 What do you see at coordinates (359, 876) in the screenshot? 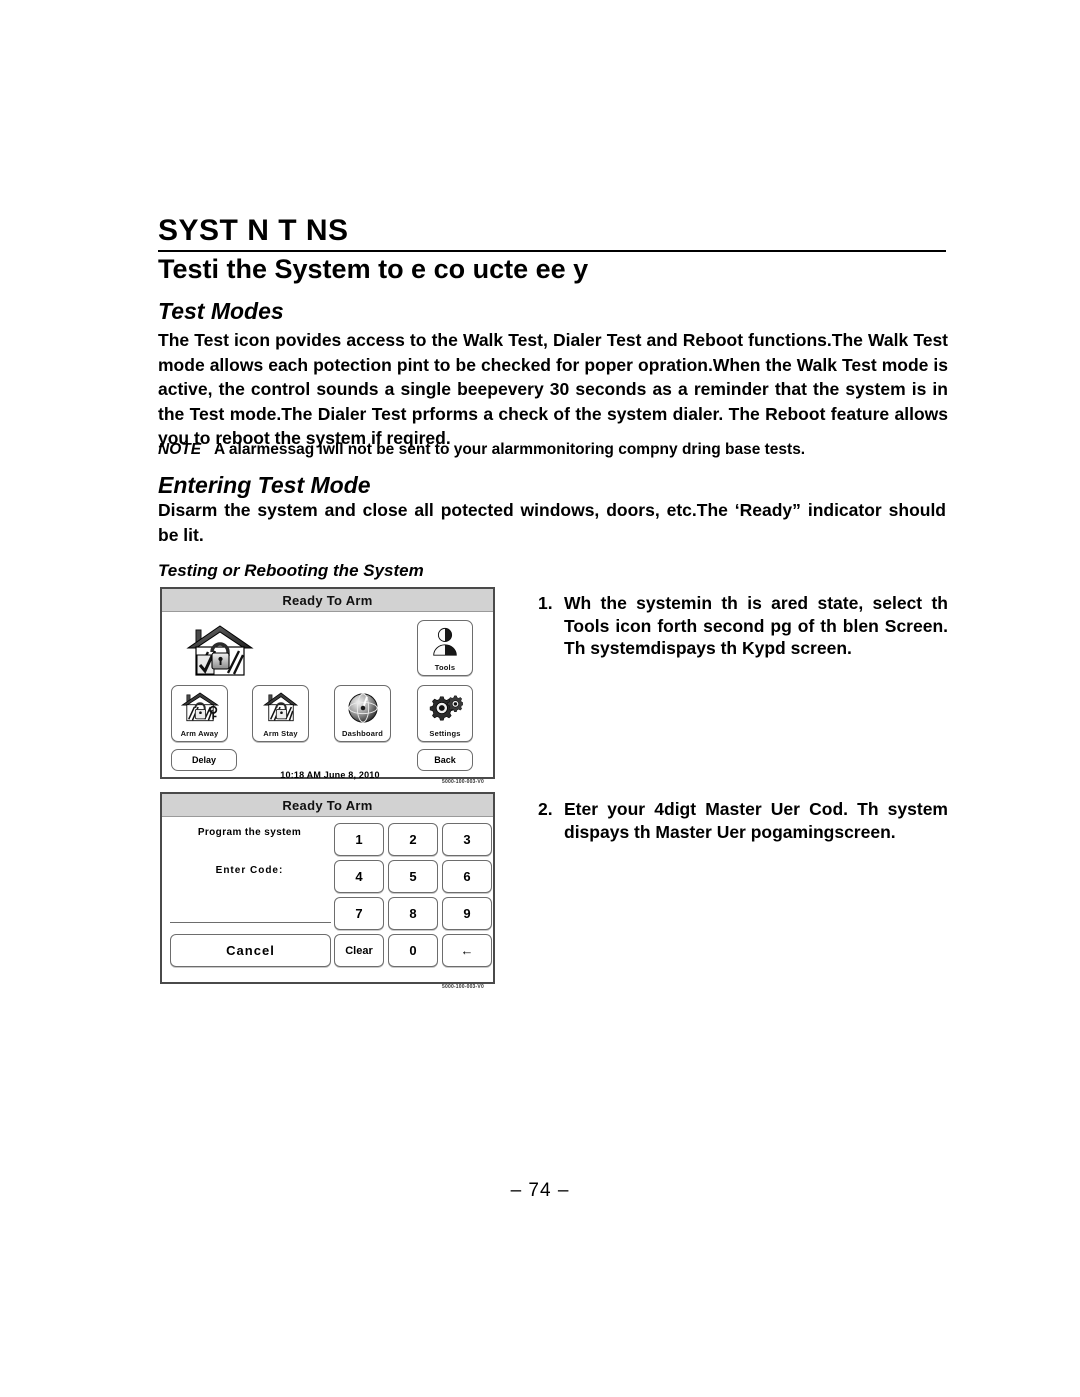
I see `keypad-key-4: 4` at bounding box center [359, 876].